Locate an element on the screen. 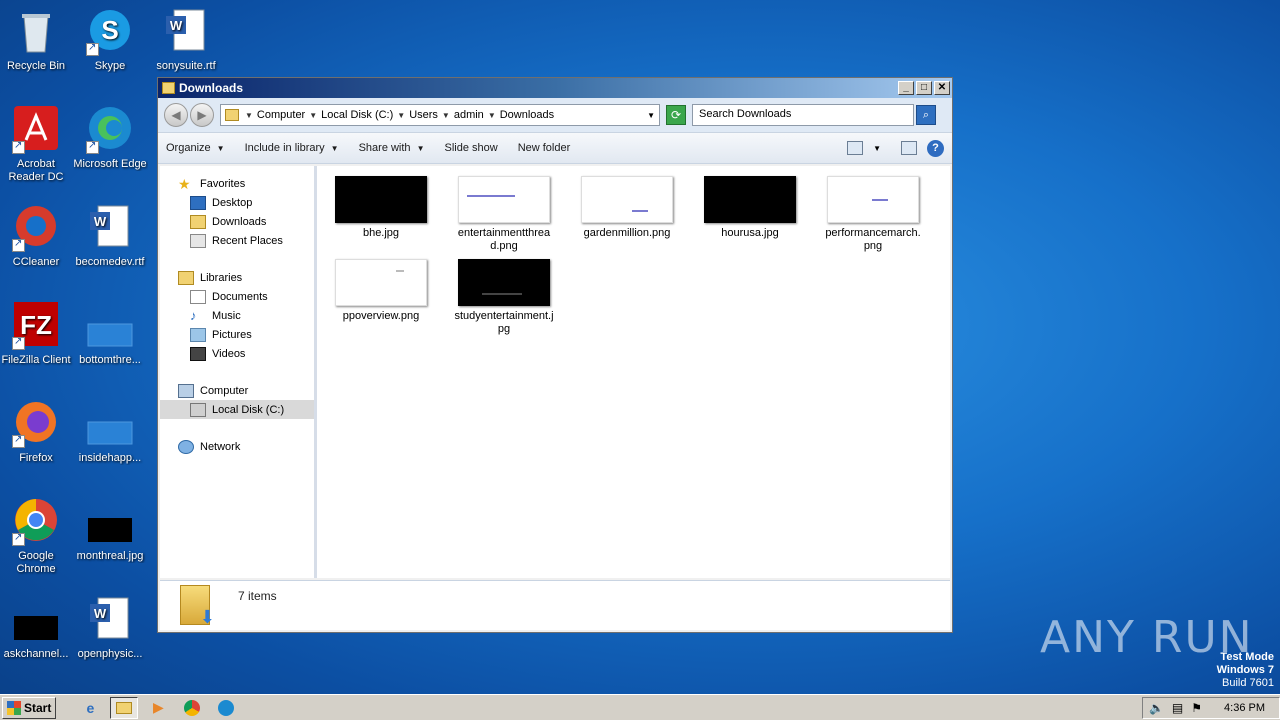  volume-icon: 🔈 is located at coordinates (1156, 708).